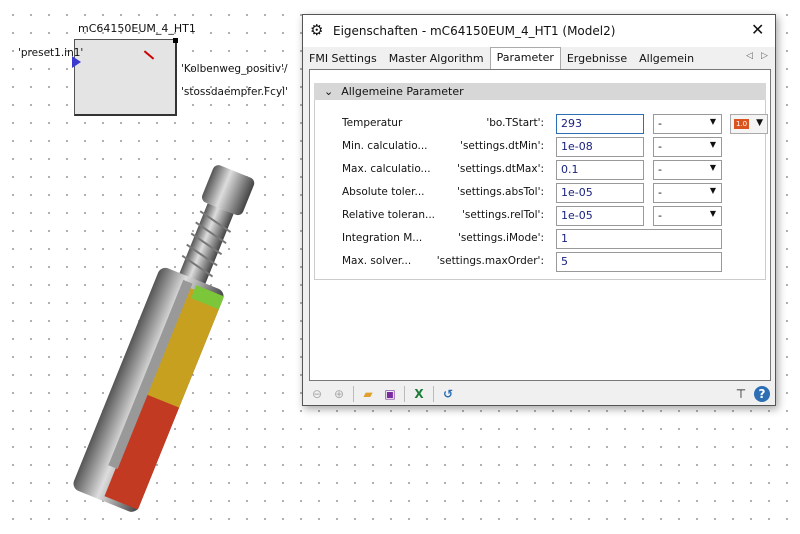 This screenshot has height=534, width=800. What do you see at coordinates (600, 147) in the screenshot?
I see `parameter-value-input: 1e-08` at bounding box center [600, 147].